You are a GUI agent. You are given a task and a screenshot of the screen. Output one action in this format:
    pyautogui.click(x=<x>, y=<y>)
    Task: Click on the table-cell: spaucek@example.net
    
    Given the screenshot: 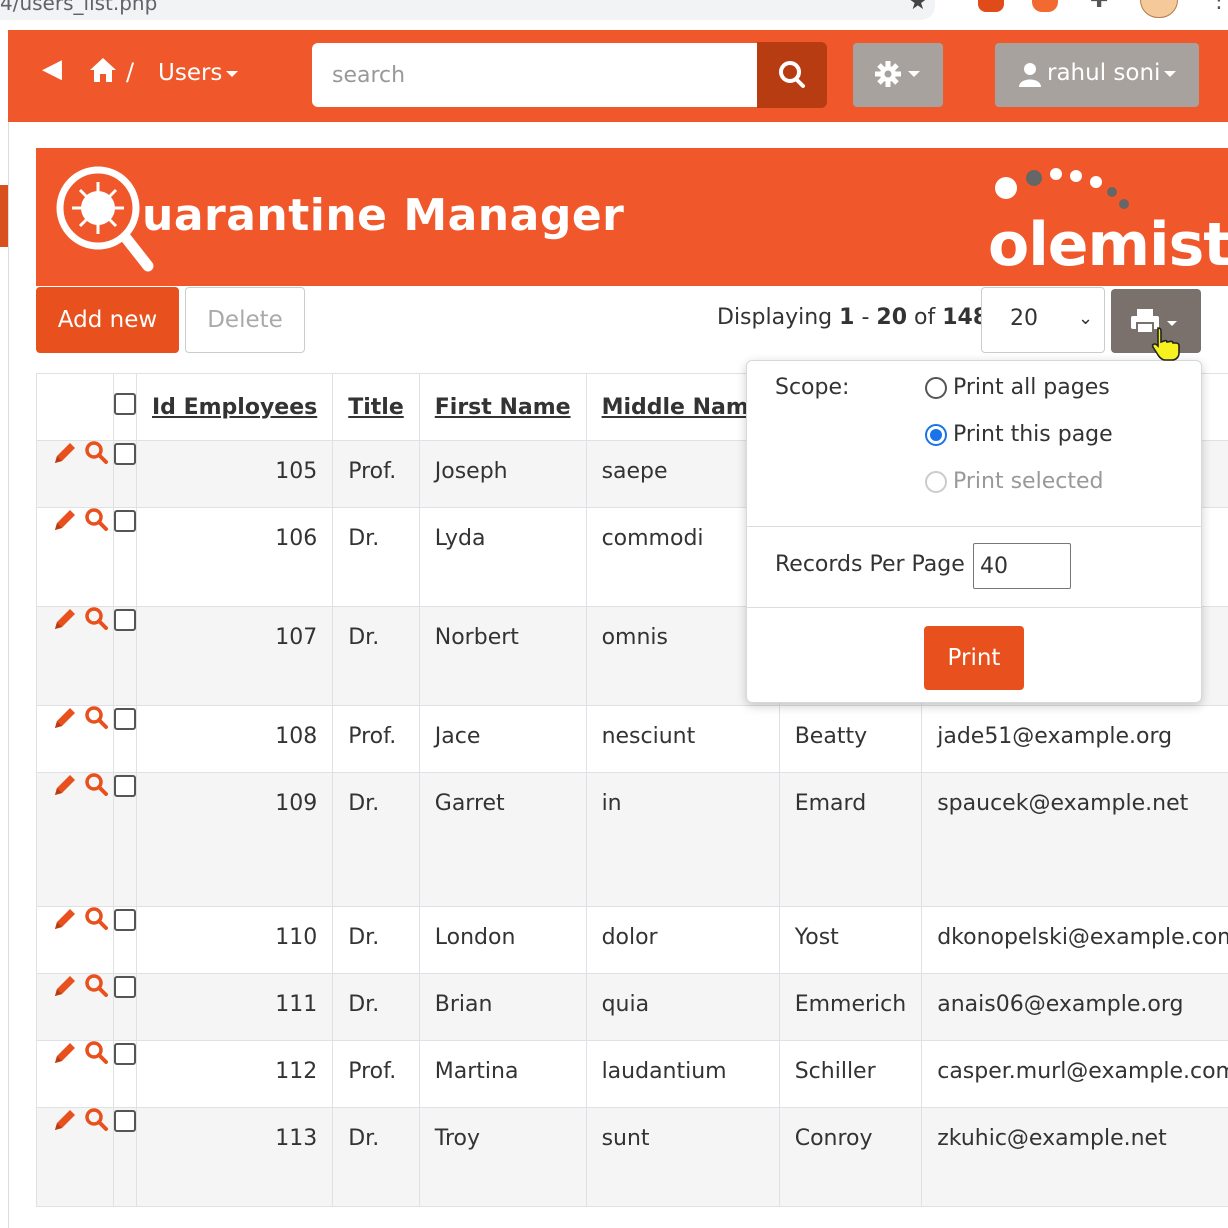 What is the action you would take?
    pyautogui.click(x=1074, y=839)
    